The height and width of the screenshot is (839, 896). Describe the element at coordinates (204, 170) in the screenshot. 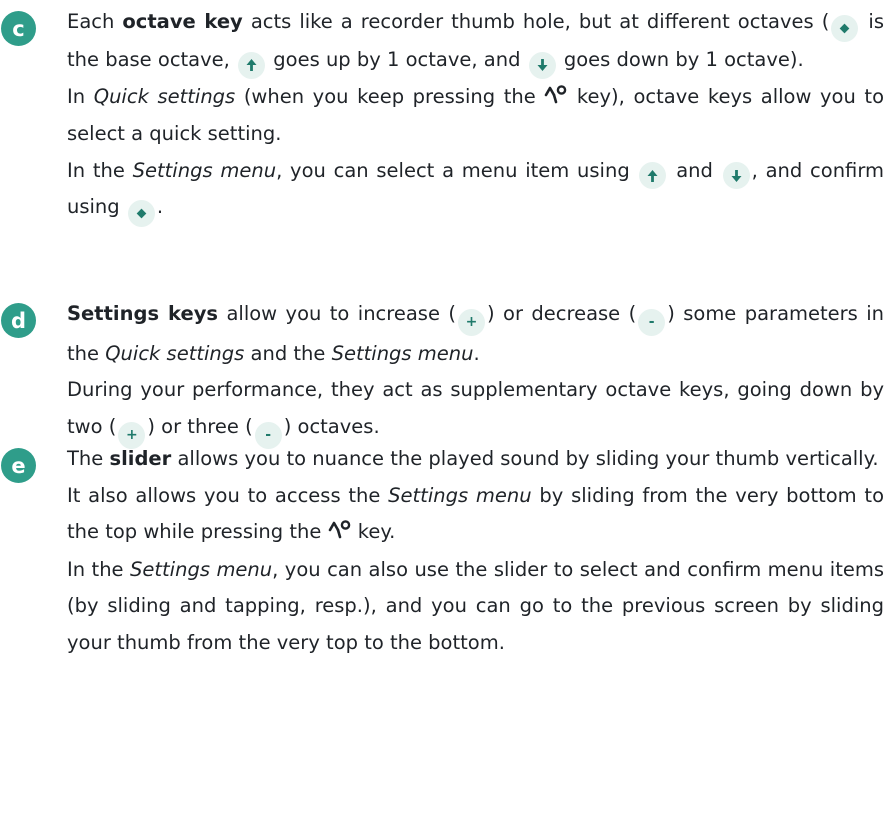

I see `settings-menu-term: Settings menu` at that location.